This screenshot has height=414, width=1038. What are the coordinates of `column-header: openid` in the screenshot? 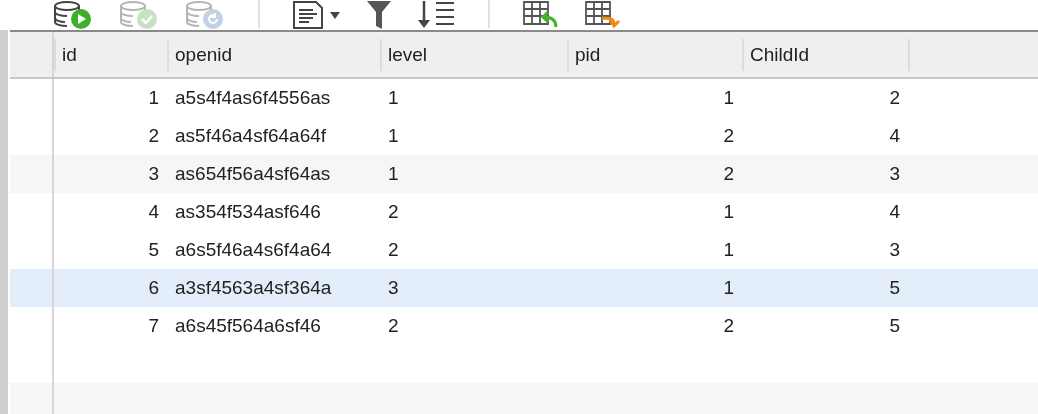 It's located at (273, 54).